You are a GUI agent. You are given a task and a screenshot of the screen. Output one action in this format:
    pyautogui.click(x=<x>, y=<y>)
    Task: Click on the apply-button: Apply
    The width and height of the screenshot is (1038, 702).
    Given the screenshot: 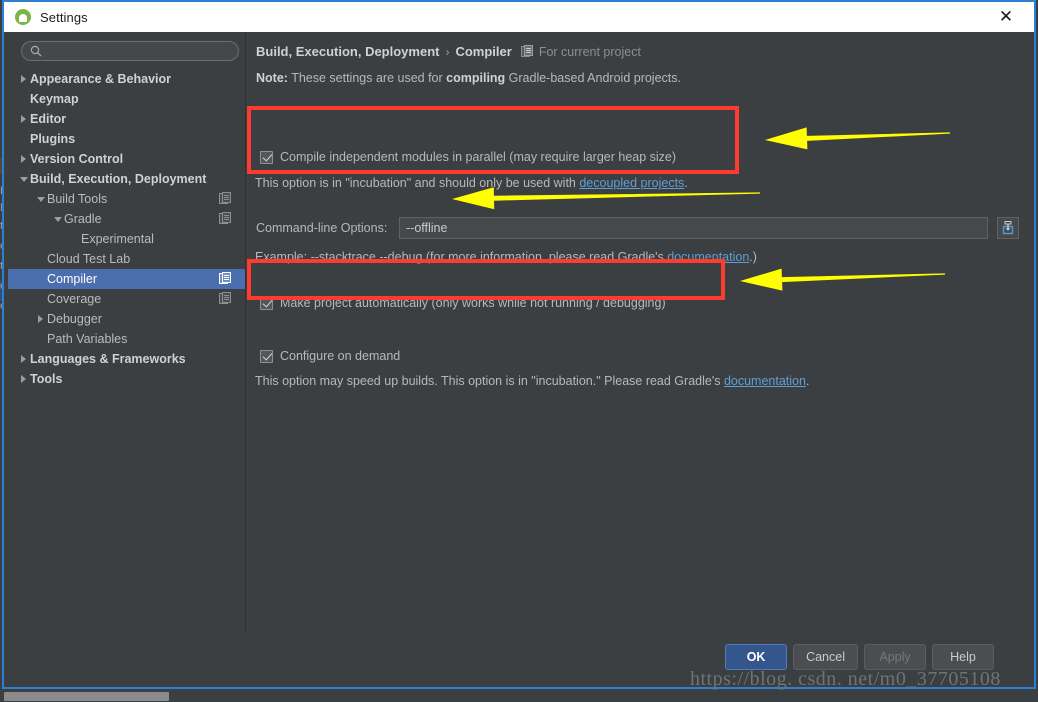 What is the action you would take?
    pyautogui.click(x=895, y=657)
    